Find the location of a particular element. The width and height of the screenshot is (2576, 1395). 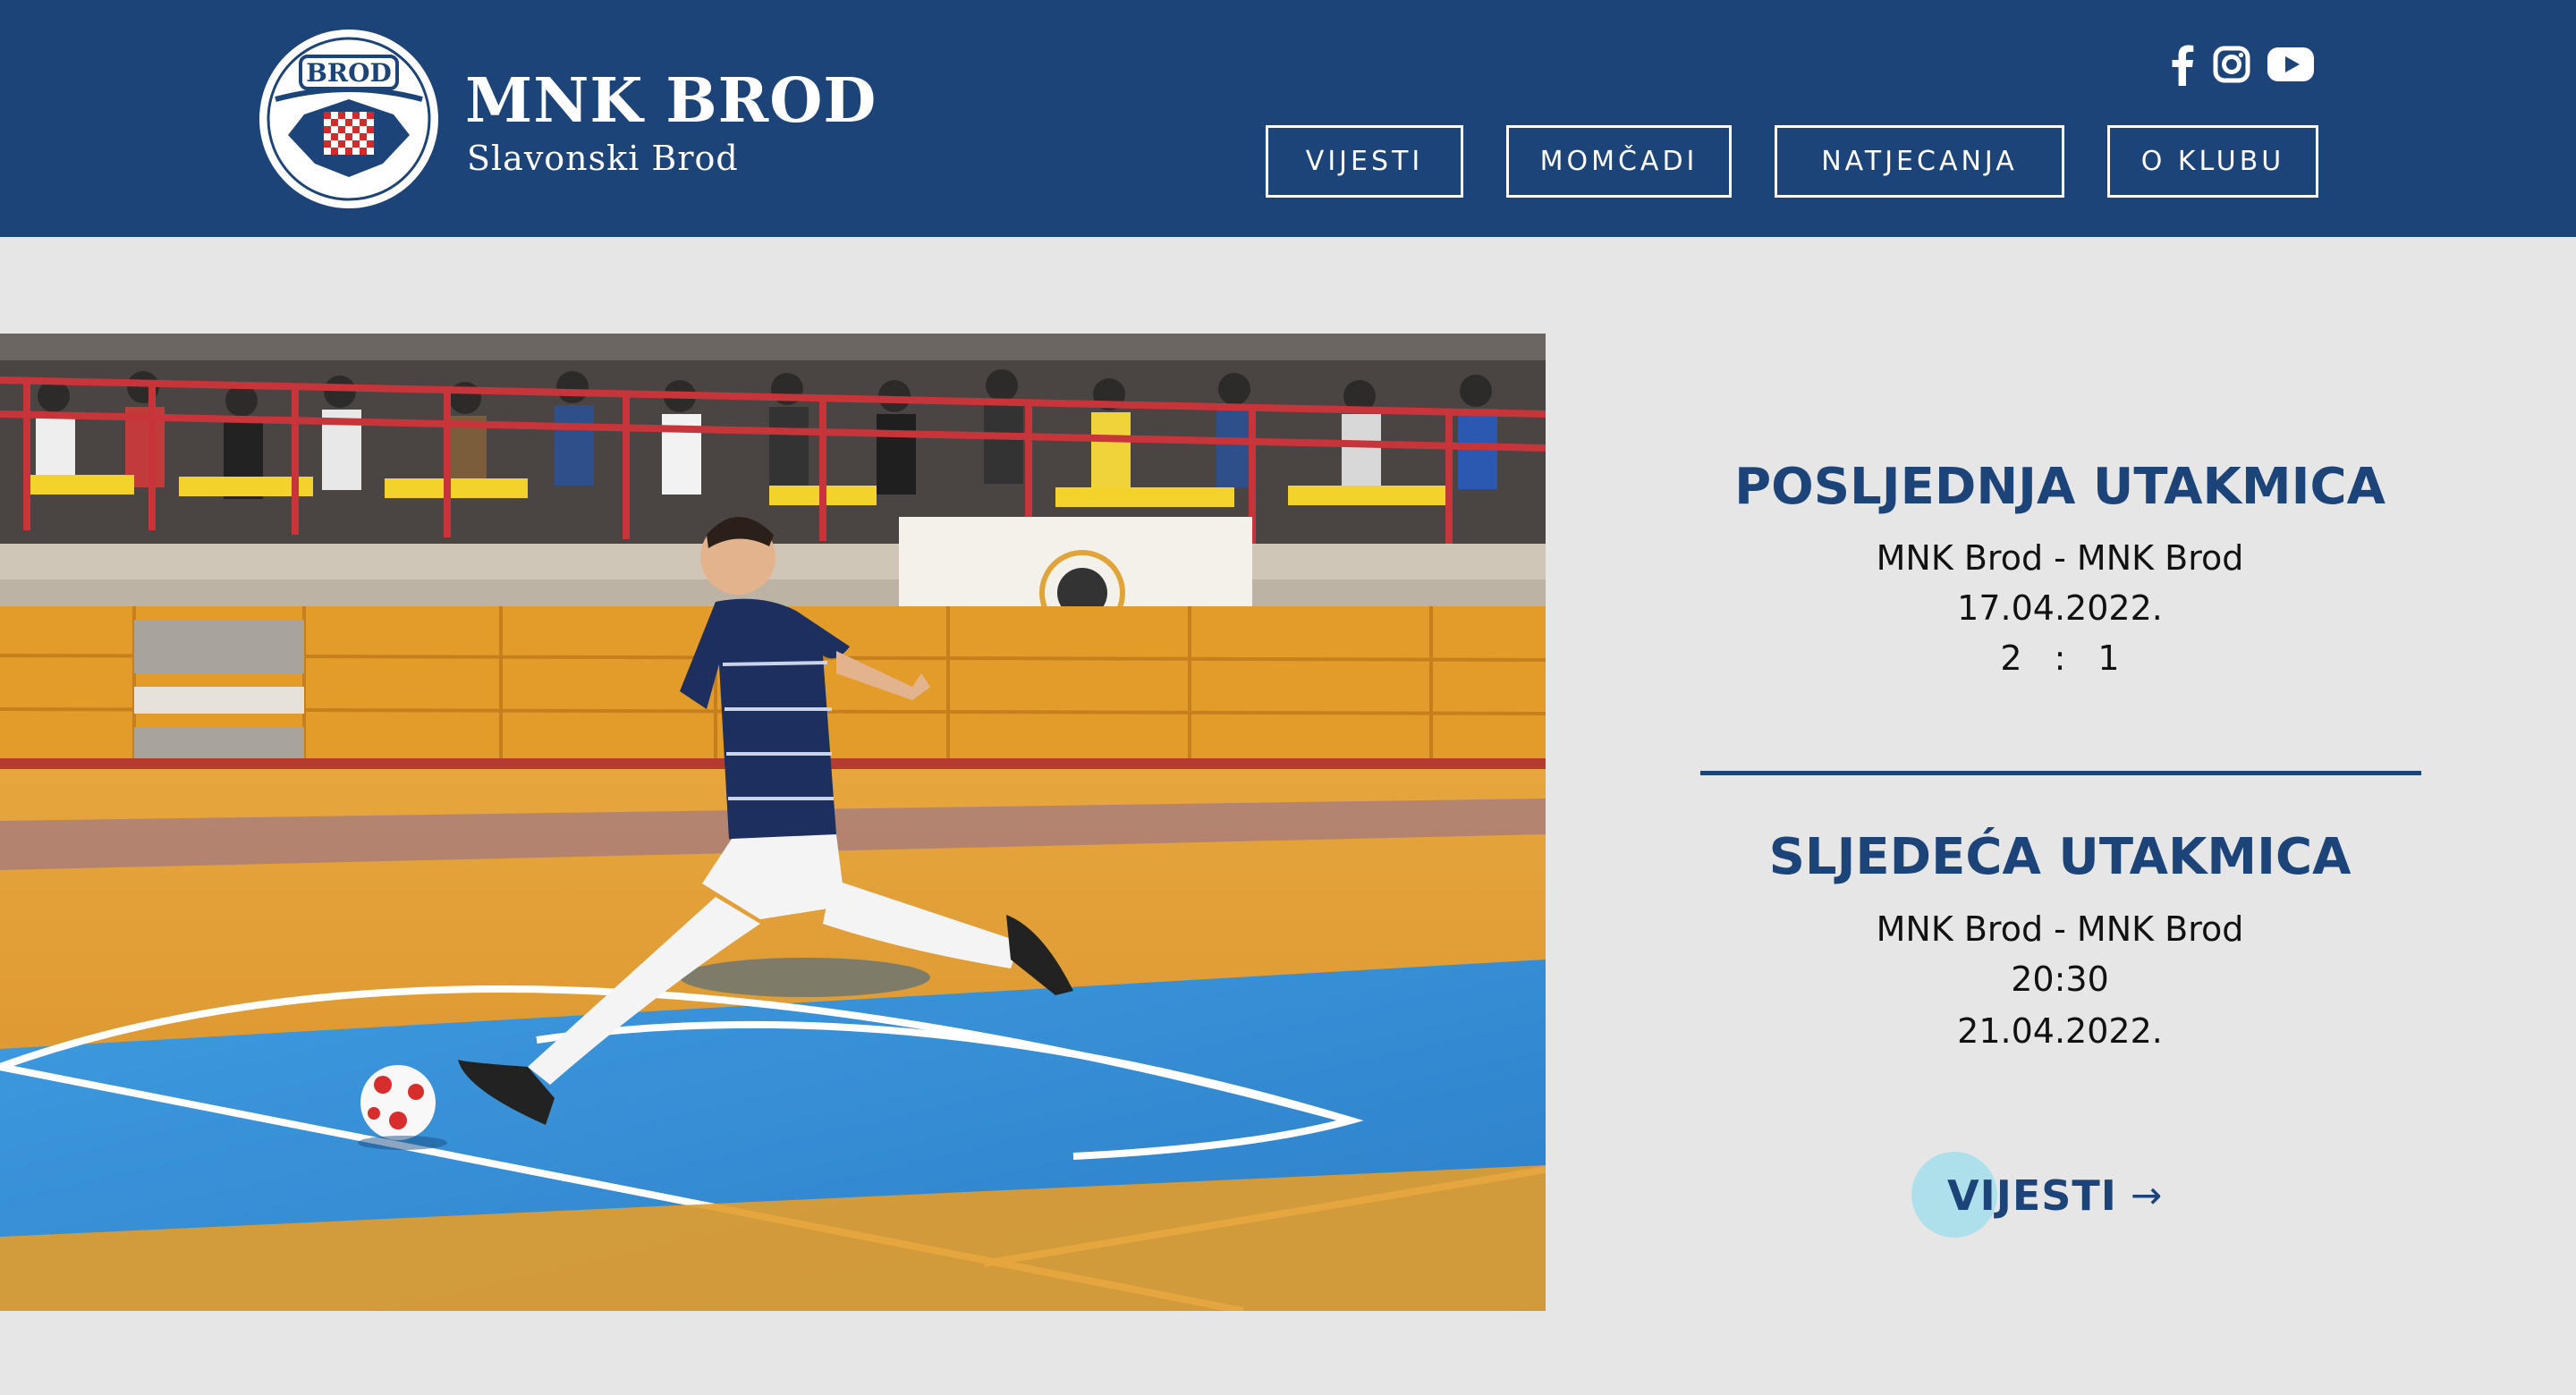

nav-natjecanja-button: NATJECANJA is located at coordinates (1919, 161).